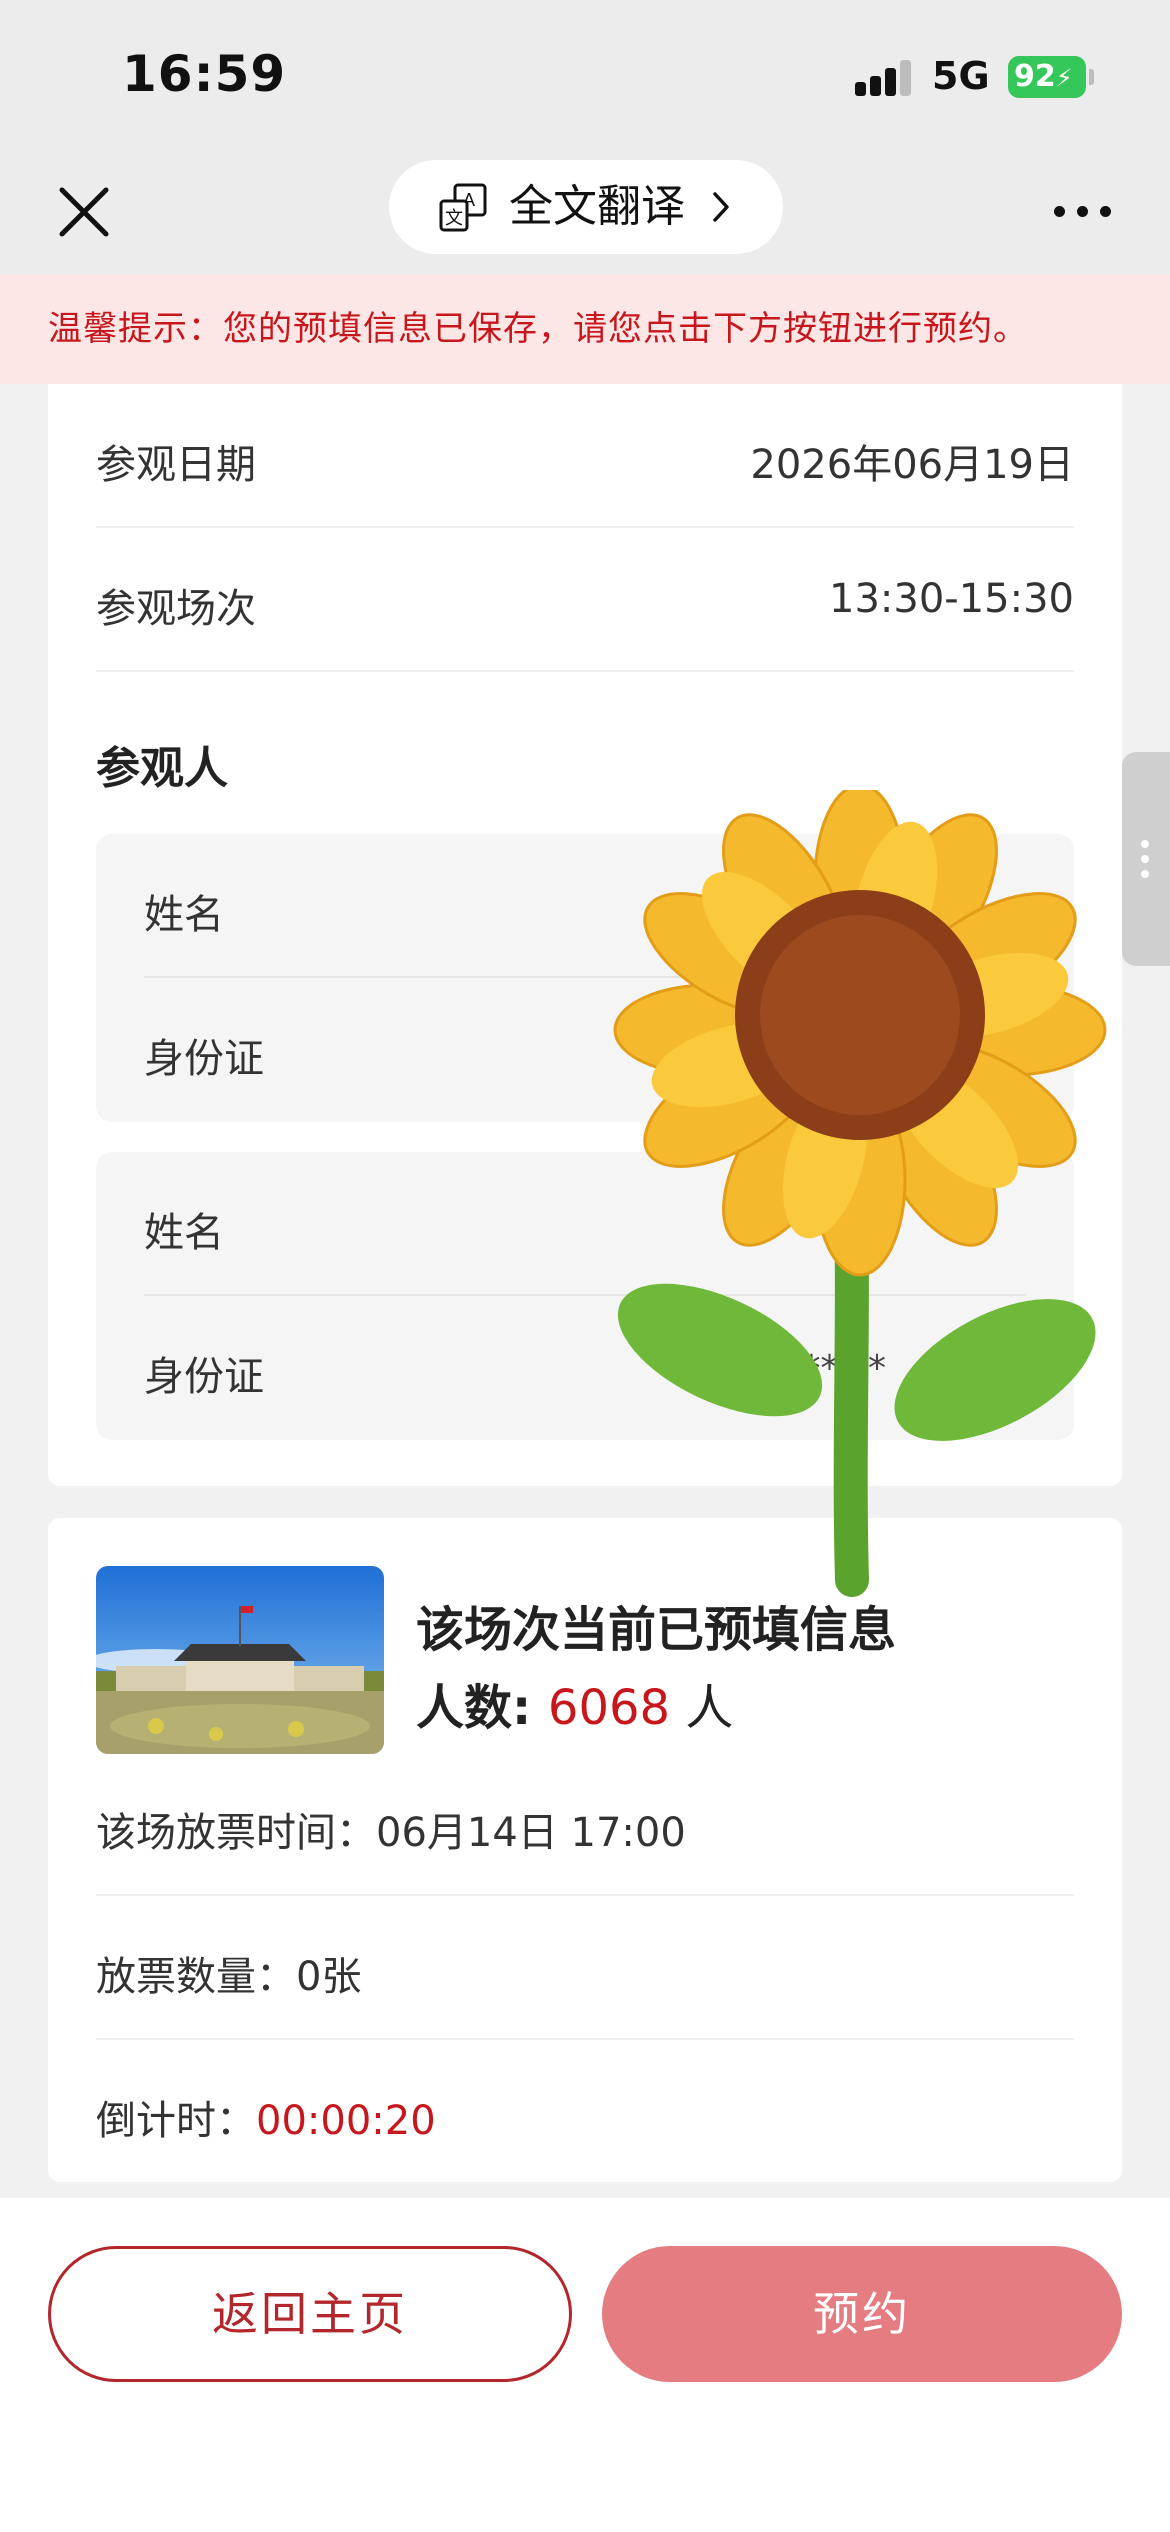  I want to click on count-label: 人数:, so click(482, 1708).